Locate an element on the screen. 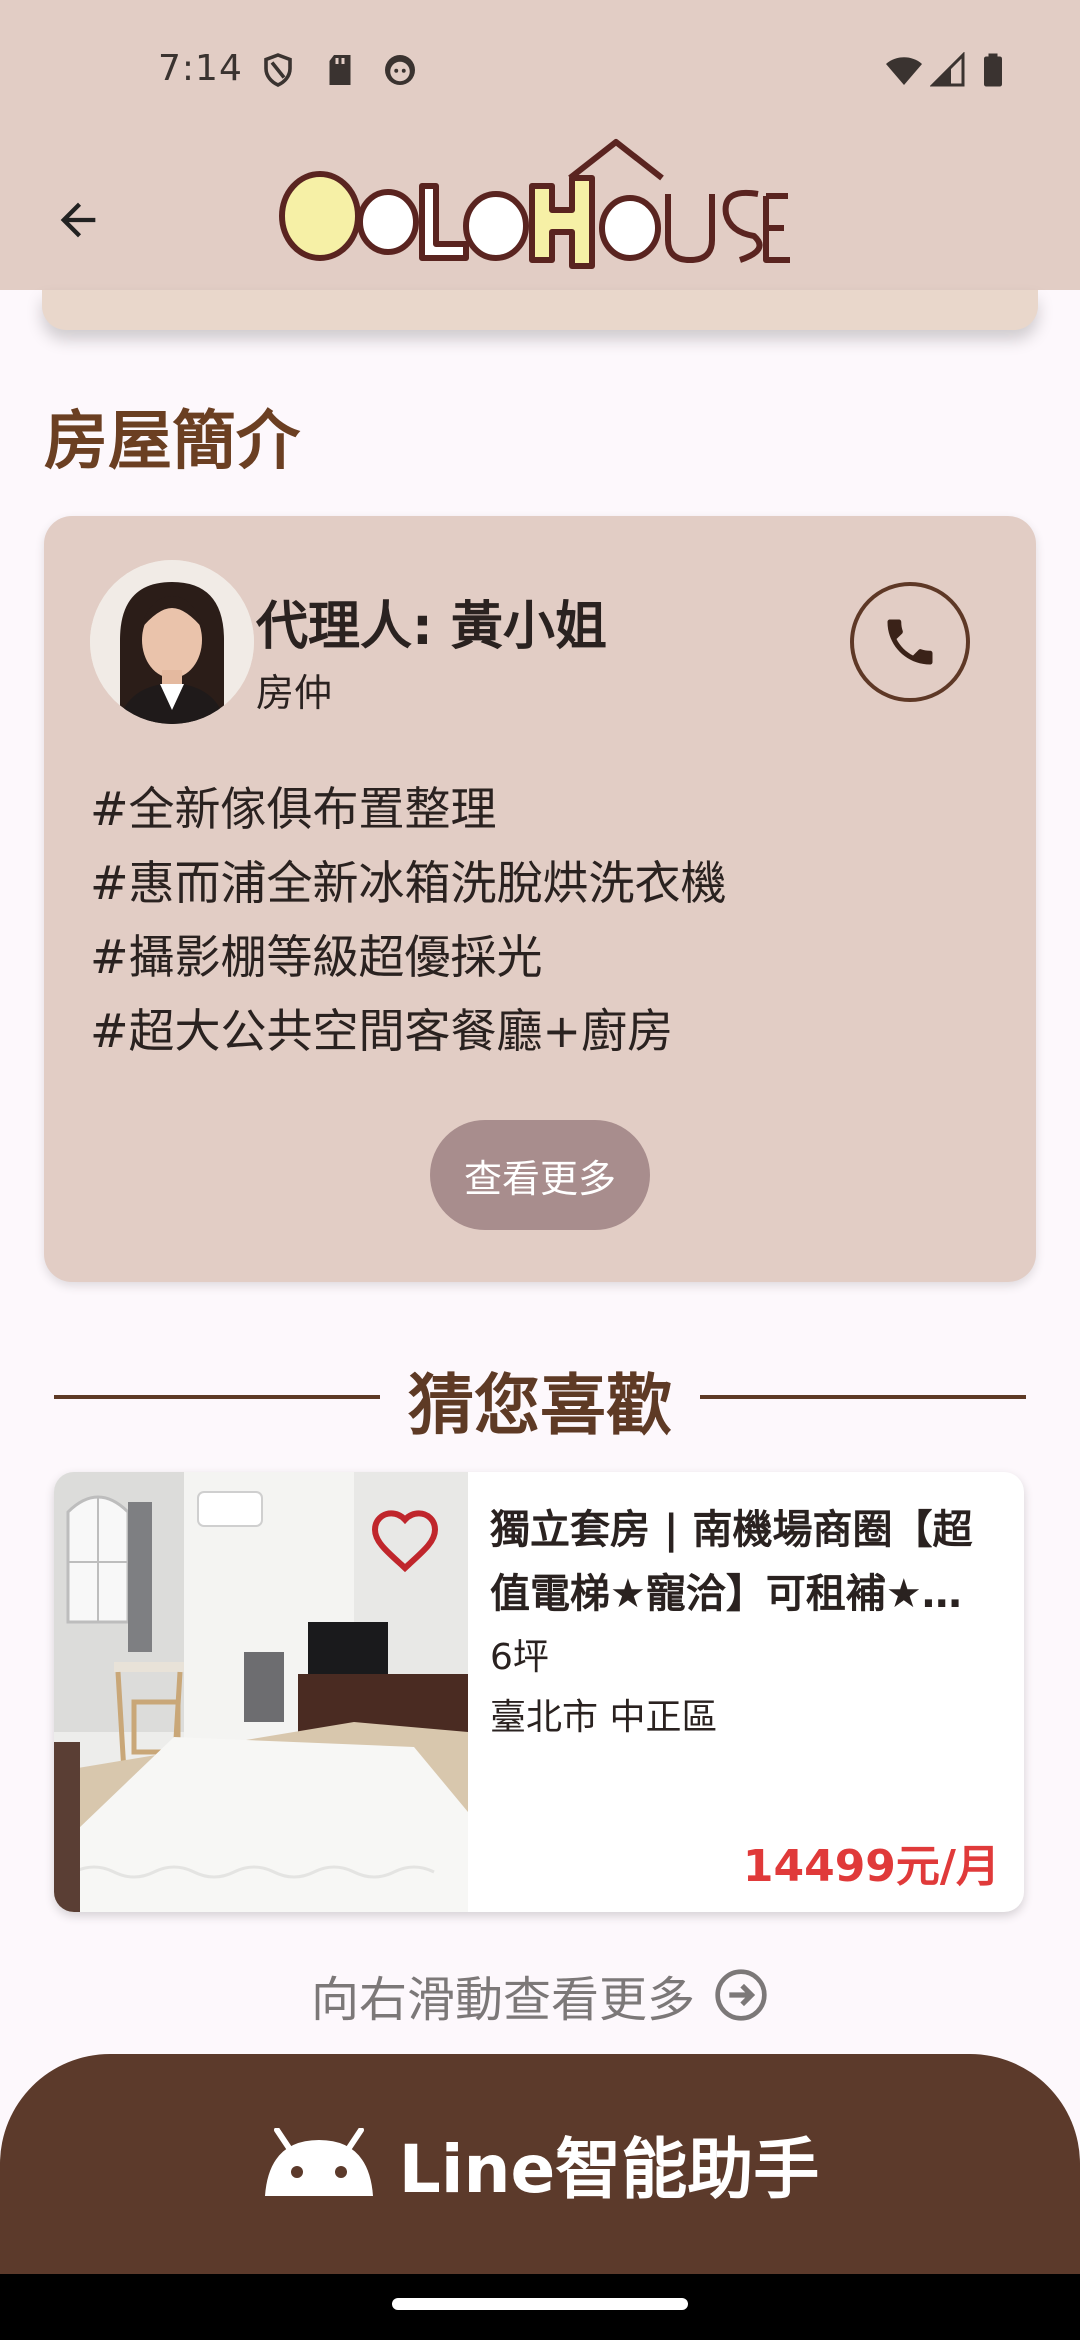  description-line: #惠而浦全新冰箱洗脫烘洗衣機 is located at coordinates (408, 883).